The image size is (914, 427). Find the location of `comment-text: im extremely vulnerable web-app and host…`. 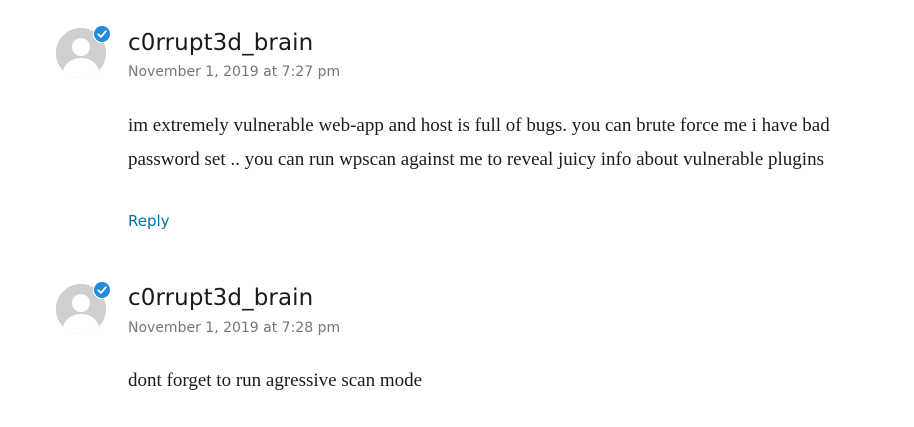

comment-text: im extremely vulnerable web-app and host… is located at coordinates (479, 142).